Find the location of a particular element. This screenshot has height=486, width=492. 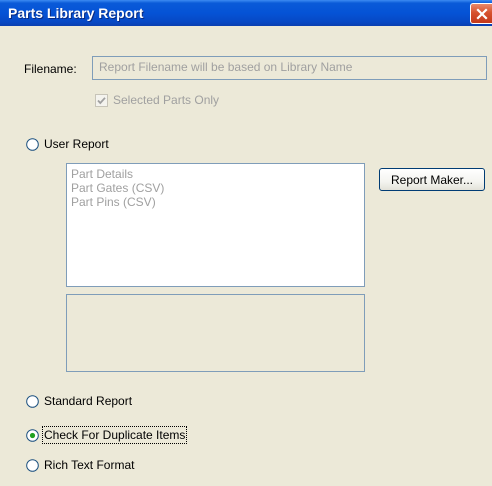

user-report-label: User Report is located at coordinates (76, 144).